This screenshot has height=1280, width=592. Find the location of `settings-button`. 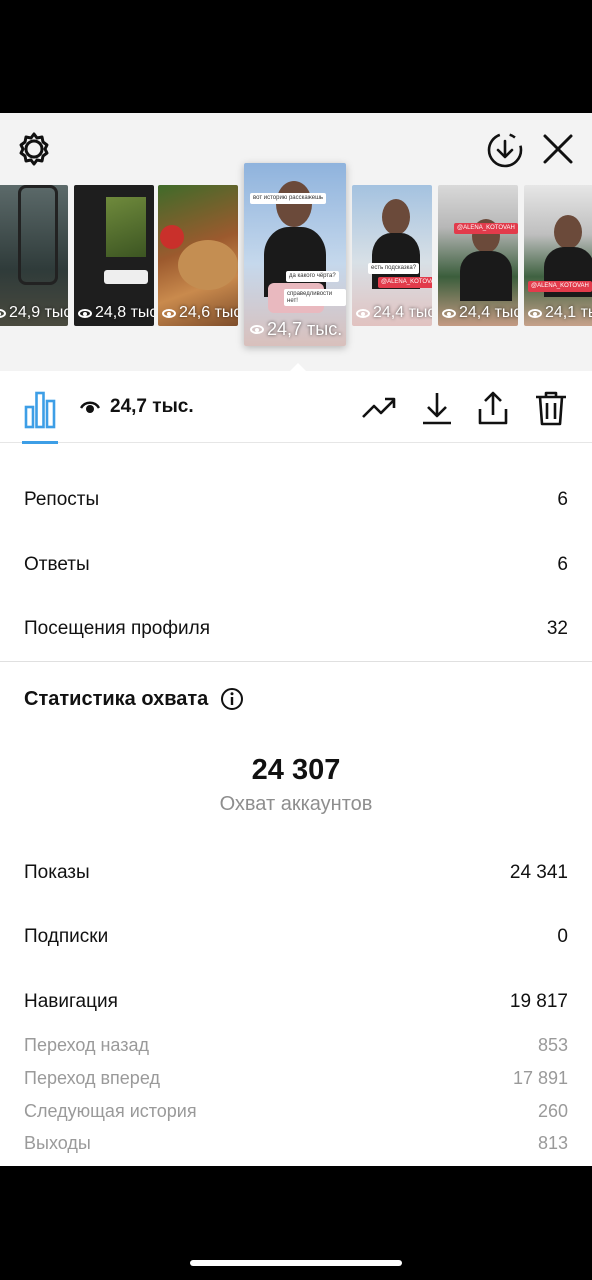

settings-button is located at coordinates (34, 149).